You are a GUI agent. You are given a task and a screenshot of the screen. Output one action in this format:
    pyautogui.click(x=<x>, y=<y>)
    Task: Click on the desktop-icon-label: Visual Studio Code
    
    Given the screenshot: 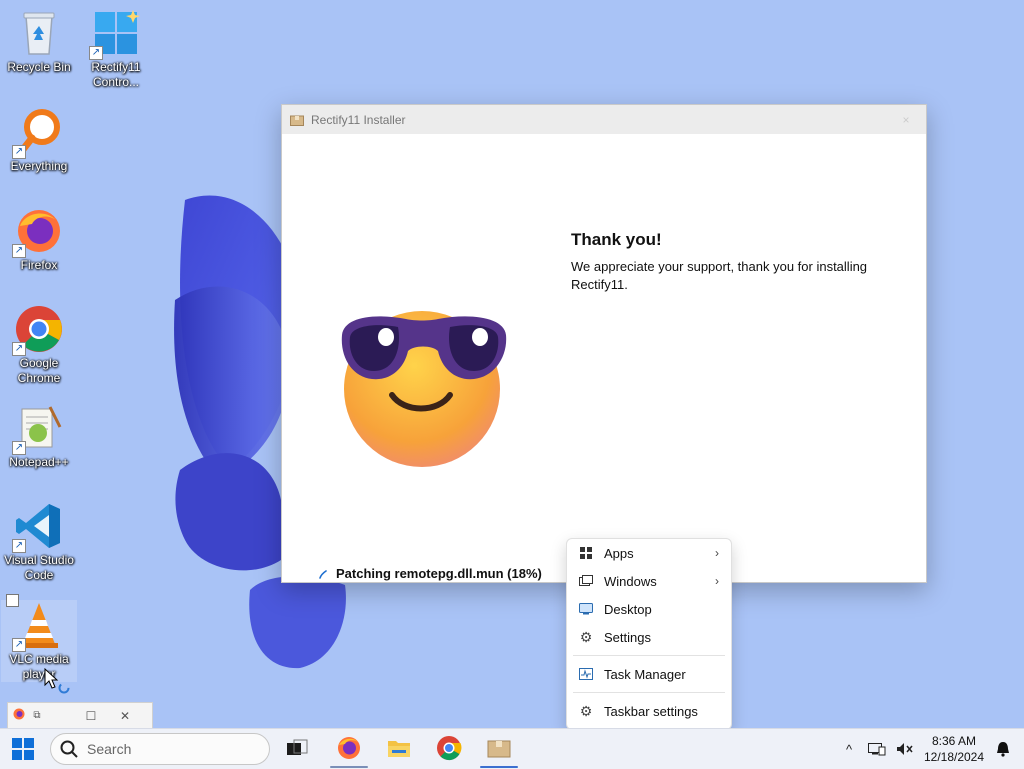 What is the action you would take?
    pyautogui.click(x=39, y=567)
    